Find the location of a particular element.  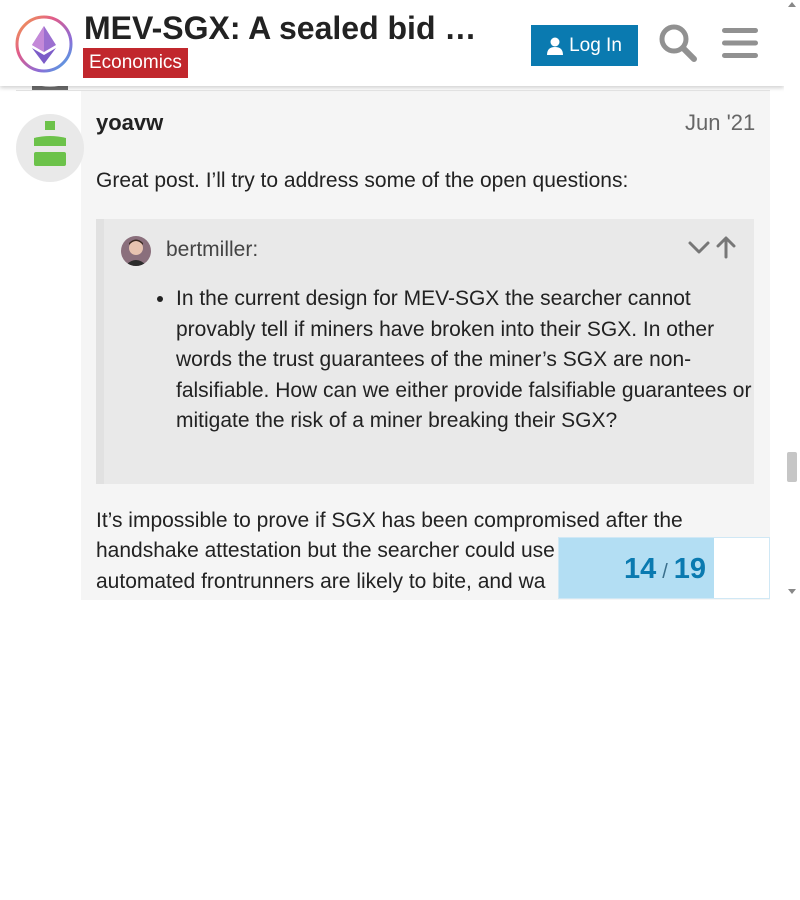

login-label: Log In is located at coordinates (595, 45).